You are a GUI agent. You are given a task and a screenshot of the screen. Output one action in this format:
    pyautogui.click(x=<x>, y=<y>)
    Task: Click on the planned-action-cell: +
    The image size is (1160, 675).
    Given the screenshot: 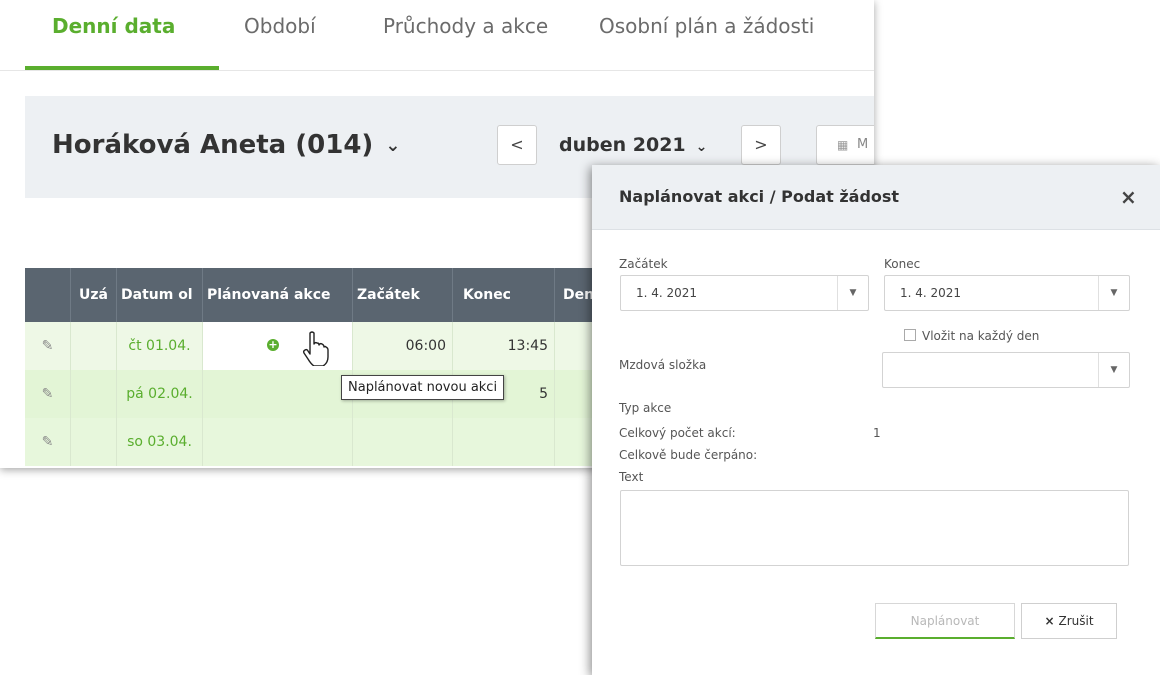 What is the action you would take?
    pyautogui.click(x=278, y=346)
    